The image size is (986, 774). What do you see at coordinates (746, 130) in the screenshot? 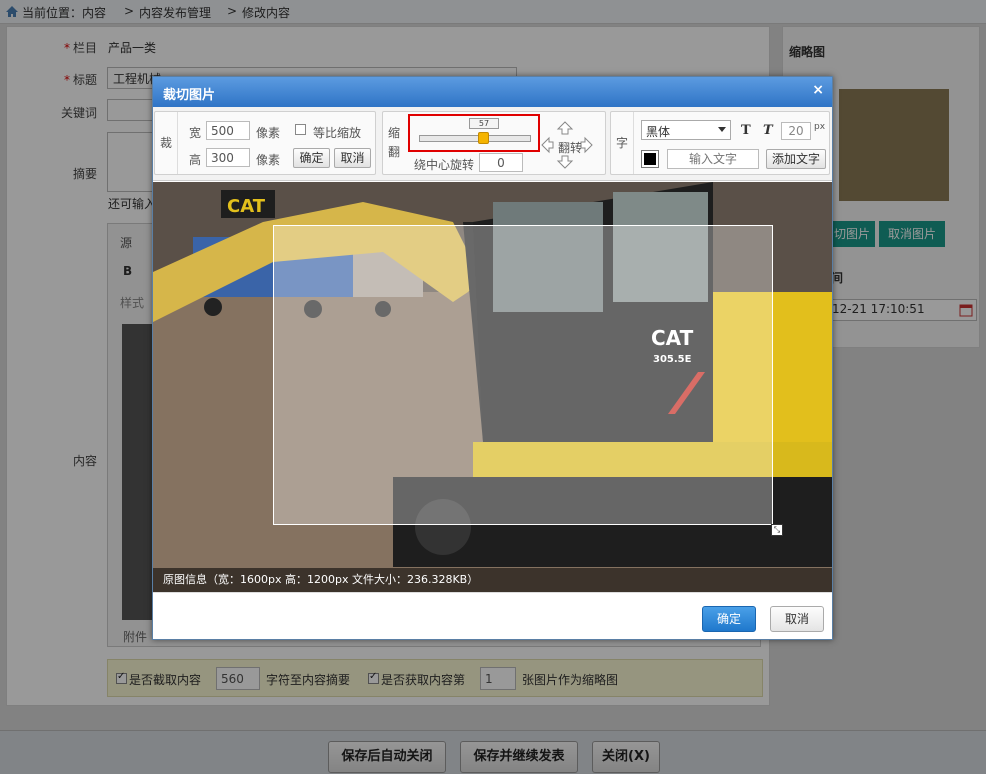
I see `bold-text-icon: T` at bounding box center [746, 130].